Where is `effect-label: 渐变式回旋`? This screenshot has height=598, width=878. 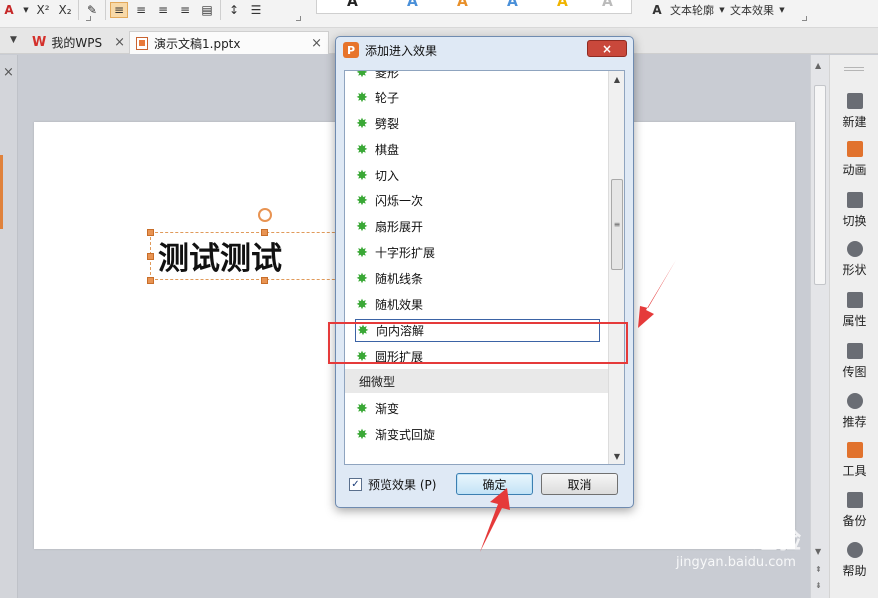
effect-label: 渐变式回旋 is located at coordinates (405, 435).